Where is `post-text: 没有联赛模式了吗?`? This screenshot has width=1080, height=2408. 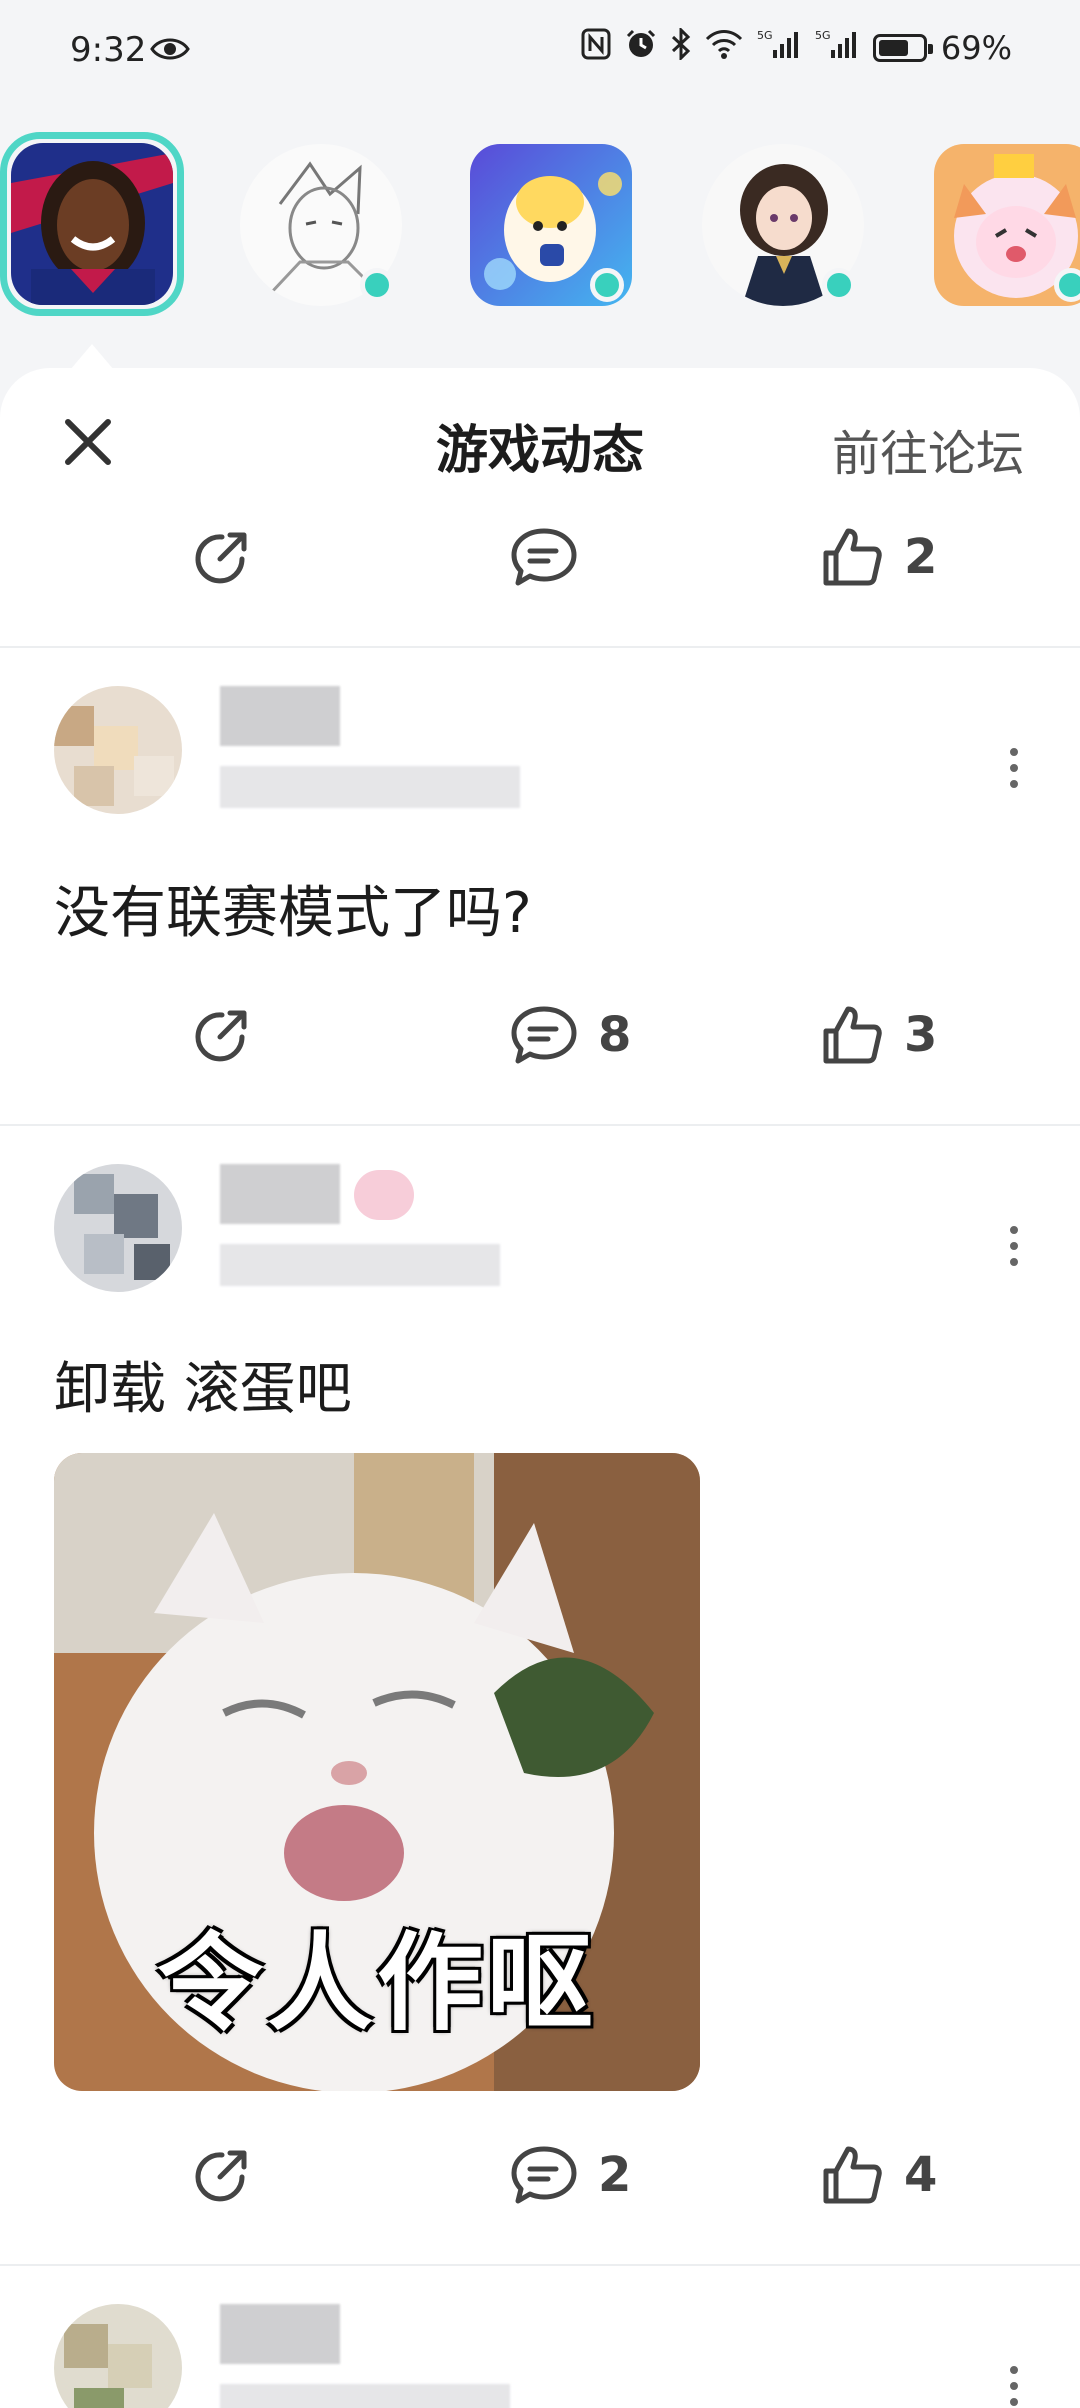 post-text: 没有联赛模式了吗? is located at coordinates (293, 913).